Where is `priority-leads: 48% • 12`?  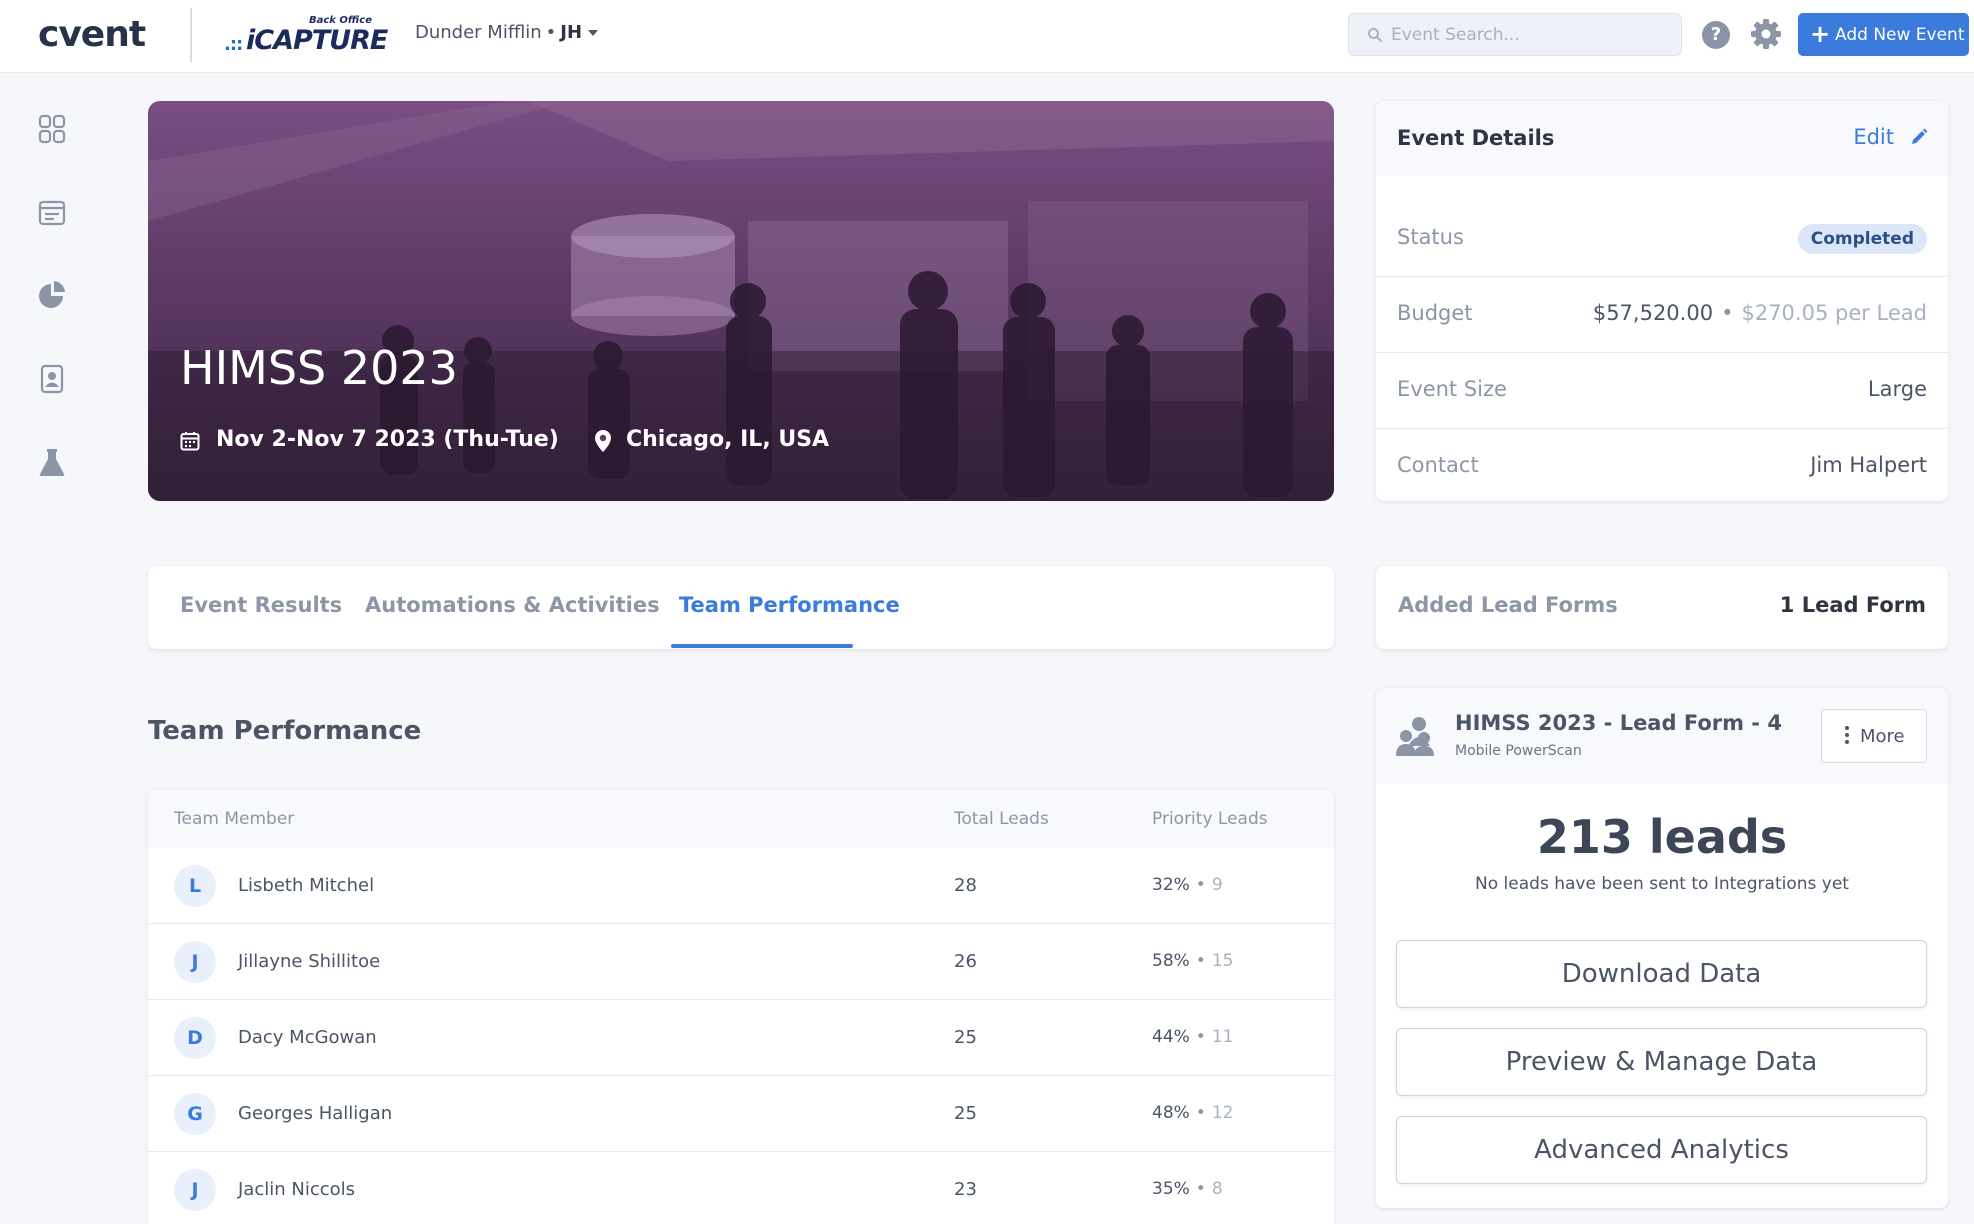
priority-leads: 48% • 12 is located at coordinates (1192, 1113).